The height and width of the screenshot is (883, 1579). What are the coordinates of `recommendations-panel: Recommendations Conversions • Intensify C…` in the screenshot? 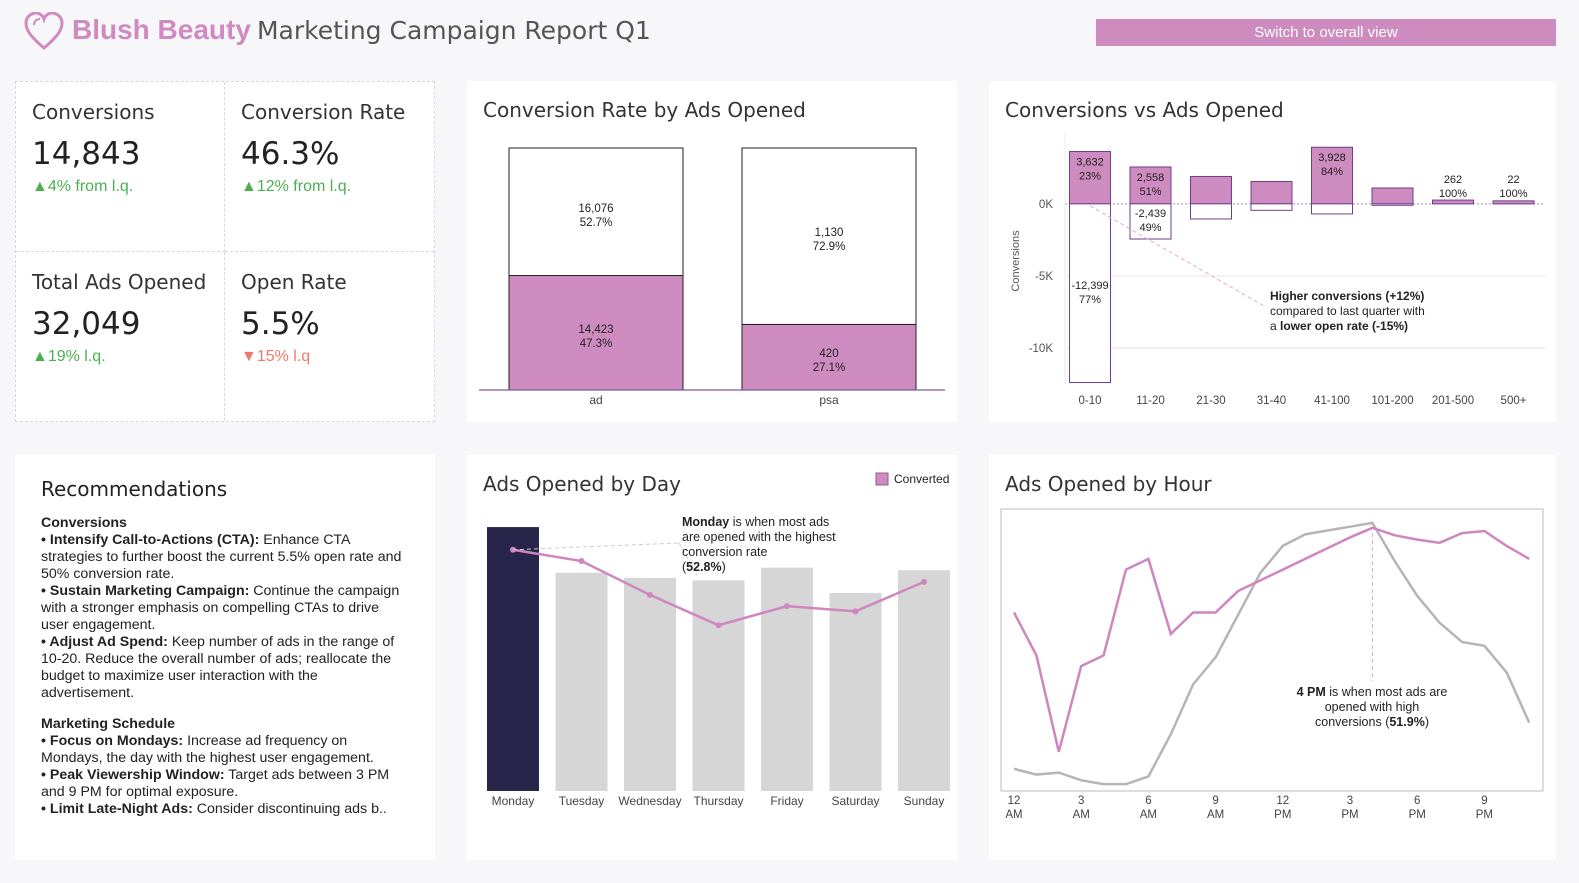 It's located at (225, 657).